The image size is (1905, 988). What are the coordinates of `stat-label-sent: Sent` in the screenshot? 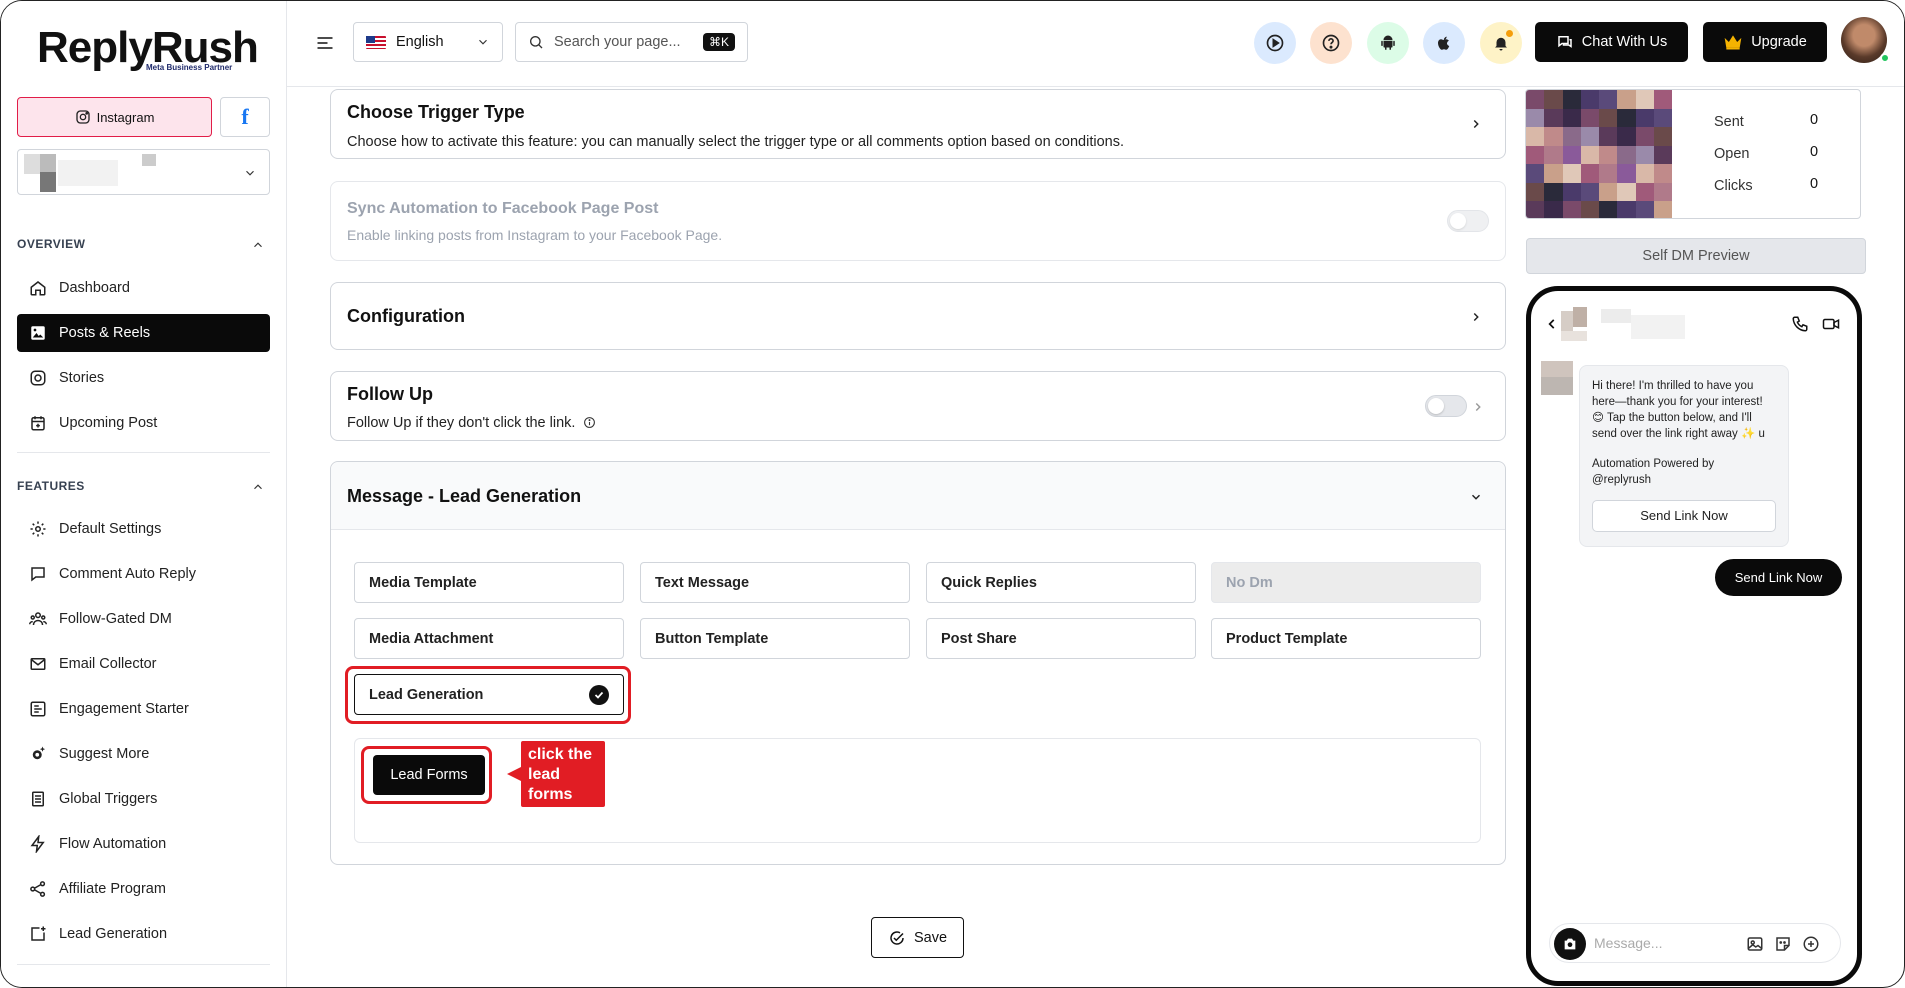 It's located at (1729, 122).